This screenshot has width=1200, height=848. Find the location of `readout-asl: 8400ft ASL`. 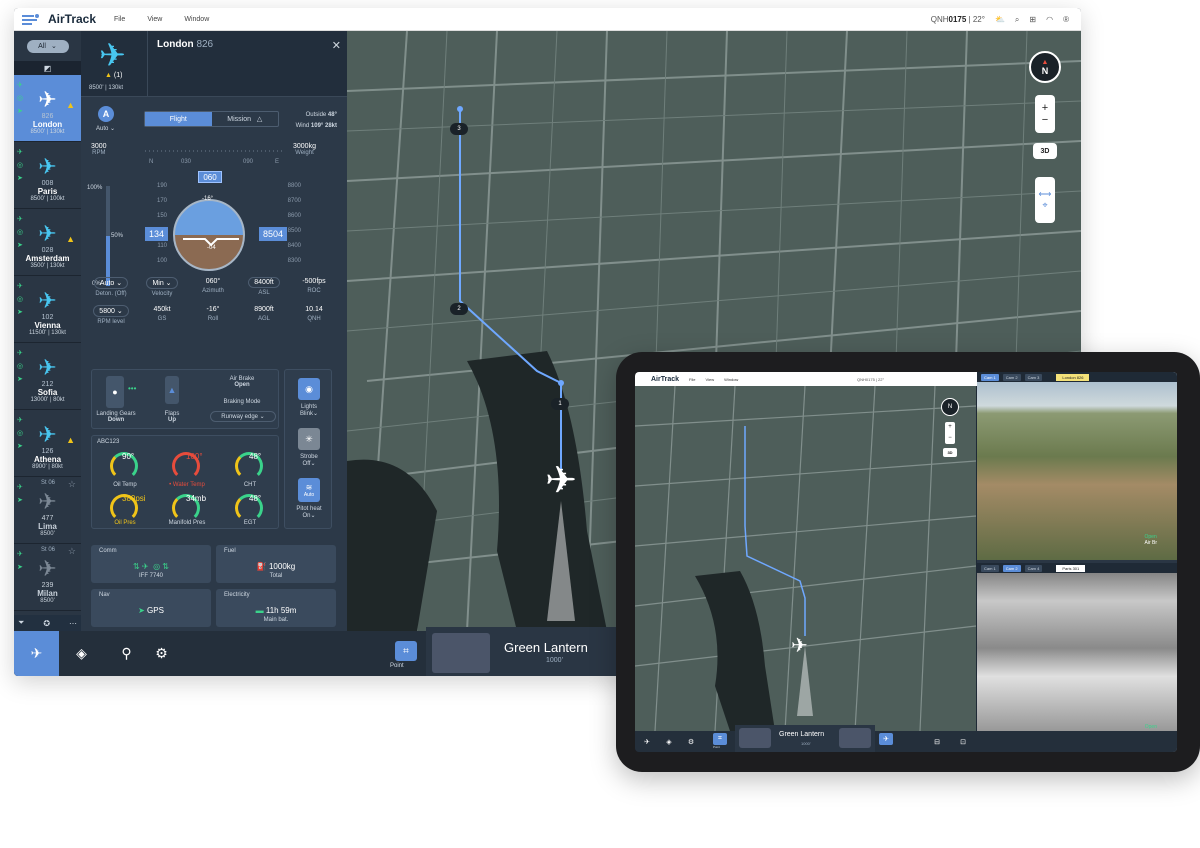

readout-asl: 8400ft ASL is located at coordinates (264, 286).